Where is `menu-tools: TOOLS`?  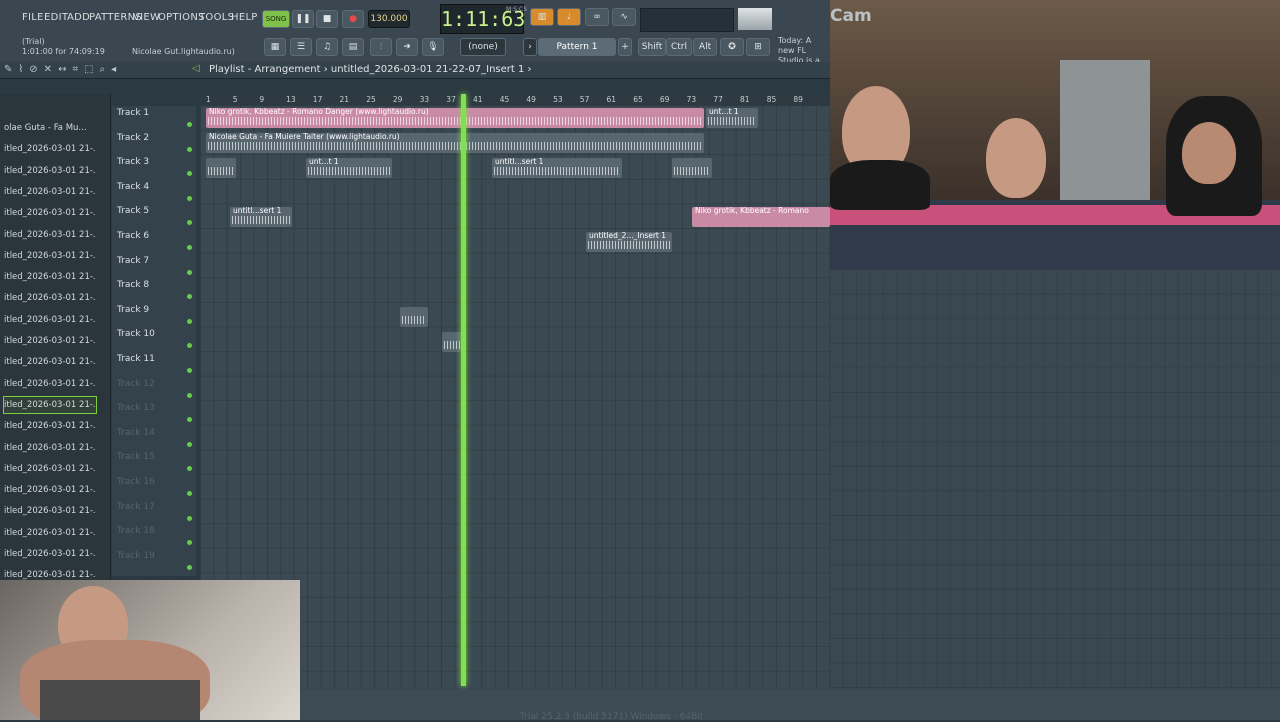 menu-tools: TOOLS is located at coordinates (216, 17).